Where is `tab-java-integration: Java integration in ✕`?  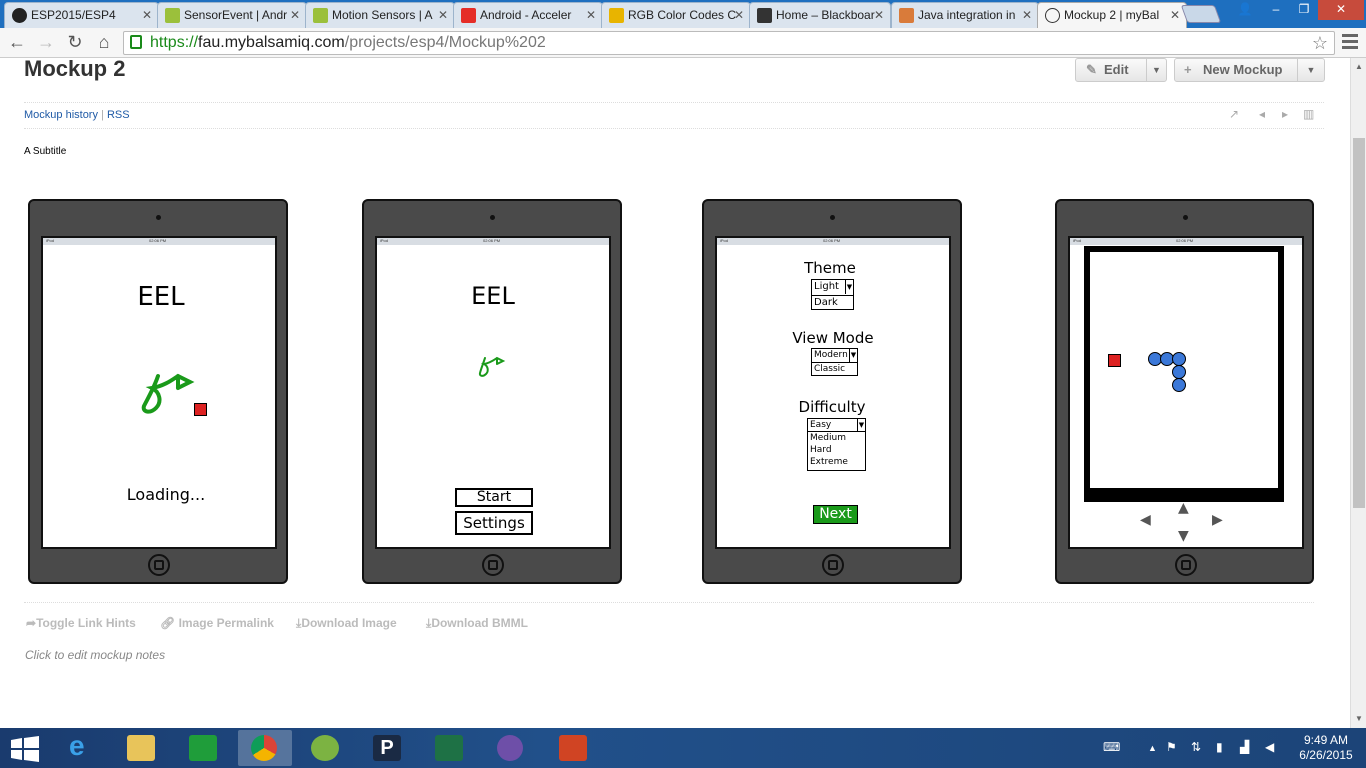
tab-java-integration: Java integration in ✕ is located at coordinates (965, 15).